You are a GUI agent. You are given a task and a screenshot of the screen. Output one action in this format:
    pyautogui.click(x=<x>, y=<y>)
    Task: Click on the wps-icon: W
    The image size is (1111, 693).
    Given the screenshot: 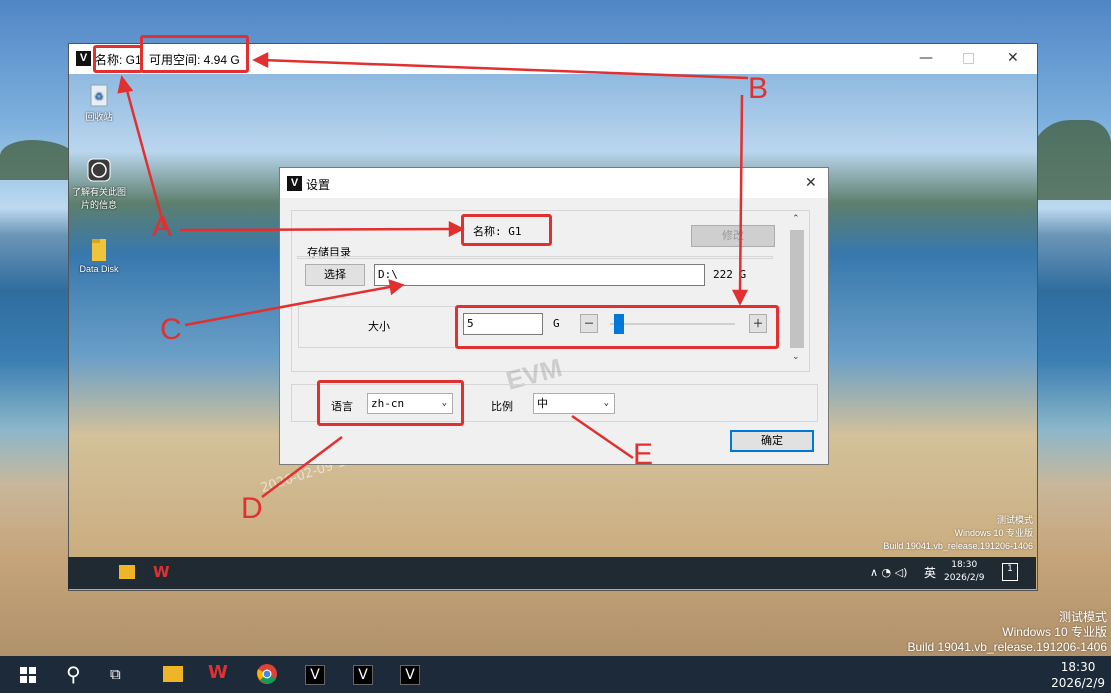 What is the action you would take?
    pyautogui.click(x=218, y=672)
    